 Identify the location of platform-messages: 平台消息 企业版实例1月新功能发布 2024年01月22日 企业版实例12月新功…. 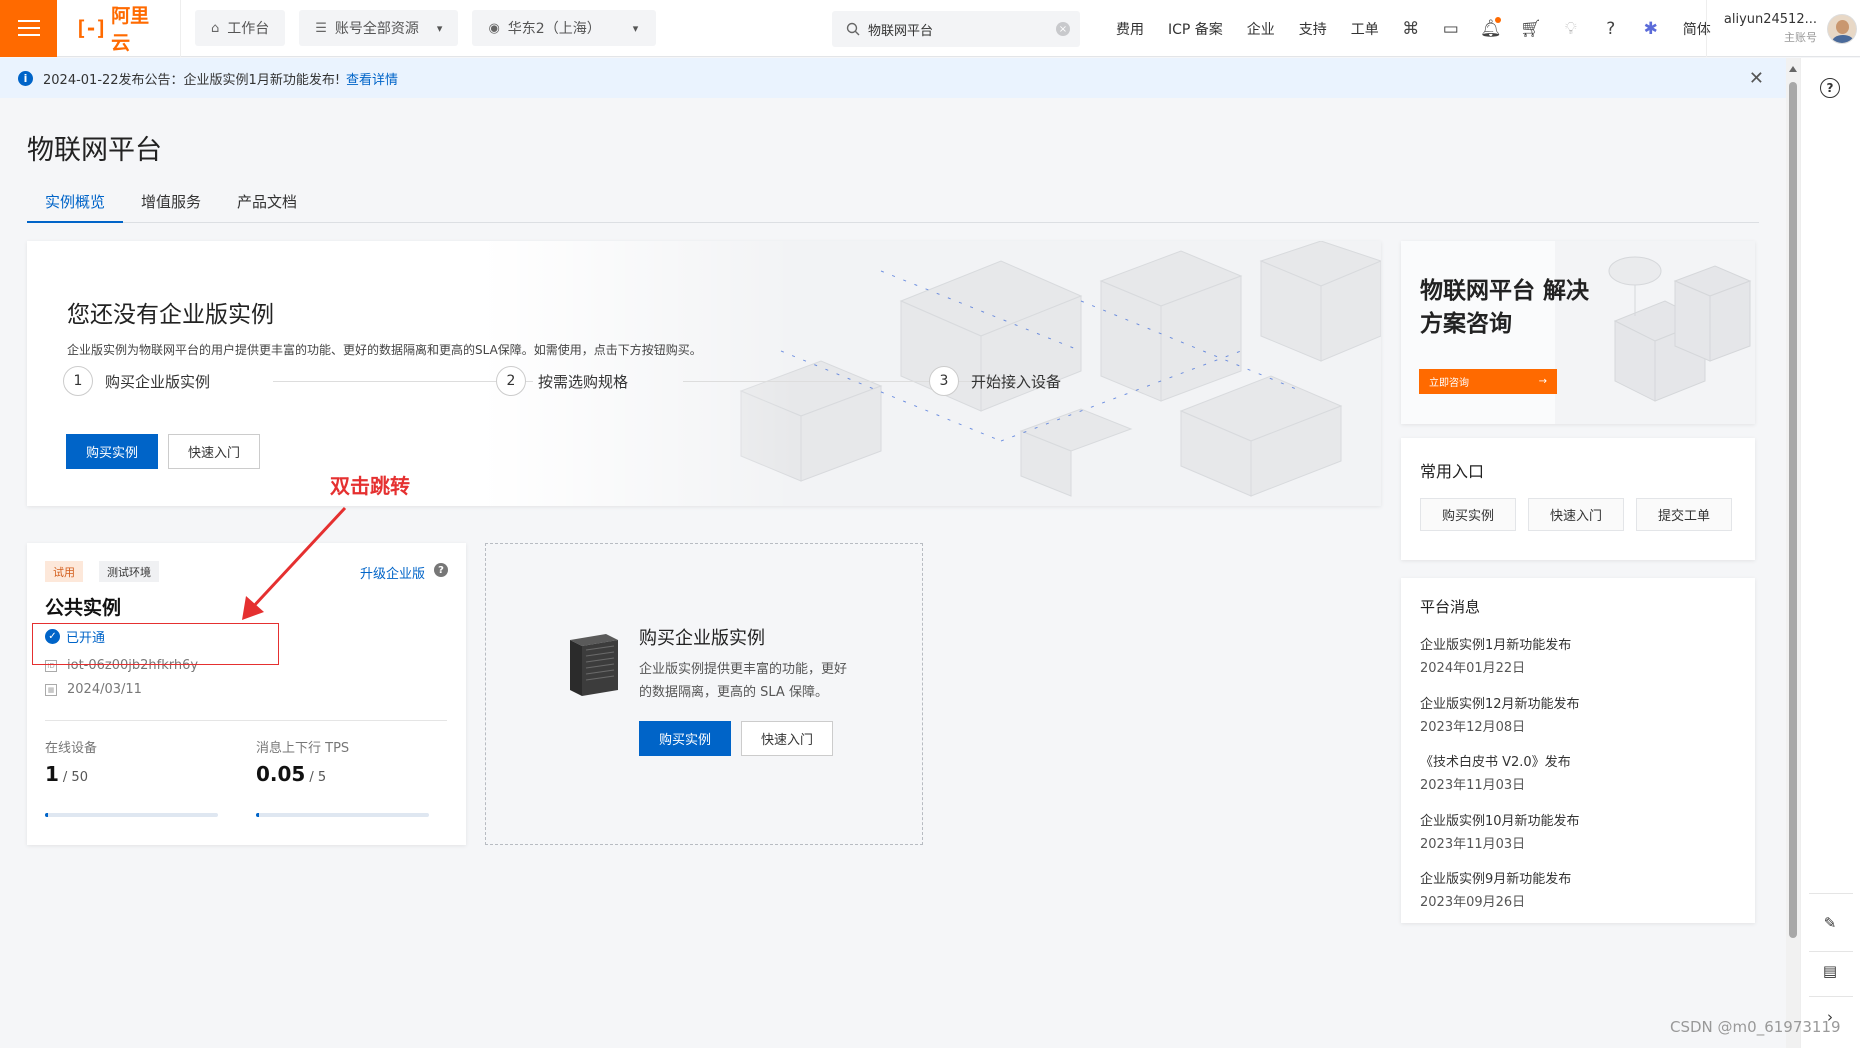
(1578, 750).